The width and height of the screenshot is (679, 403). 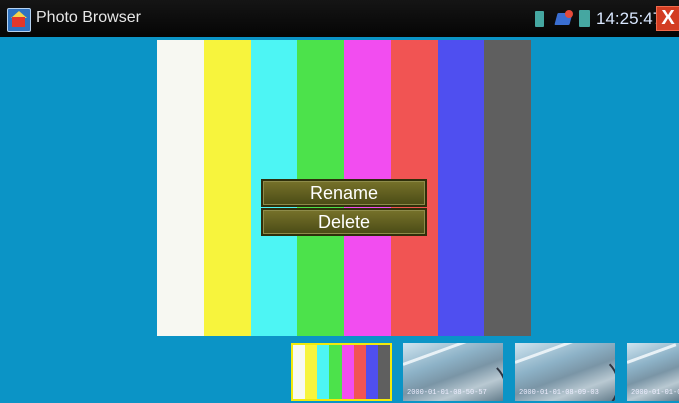 What do you see at coordinates (539, 19) in the screenshot?
I see `sd-card-icon` at bounding box center [539, 19].